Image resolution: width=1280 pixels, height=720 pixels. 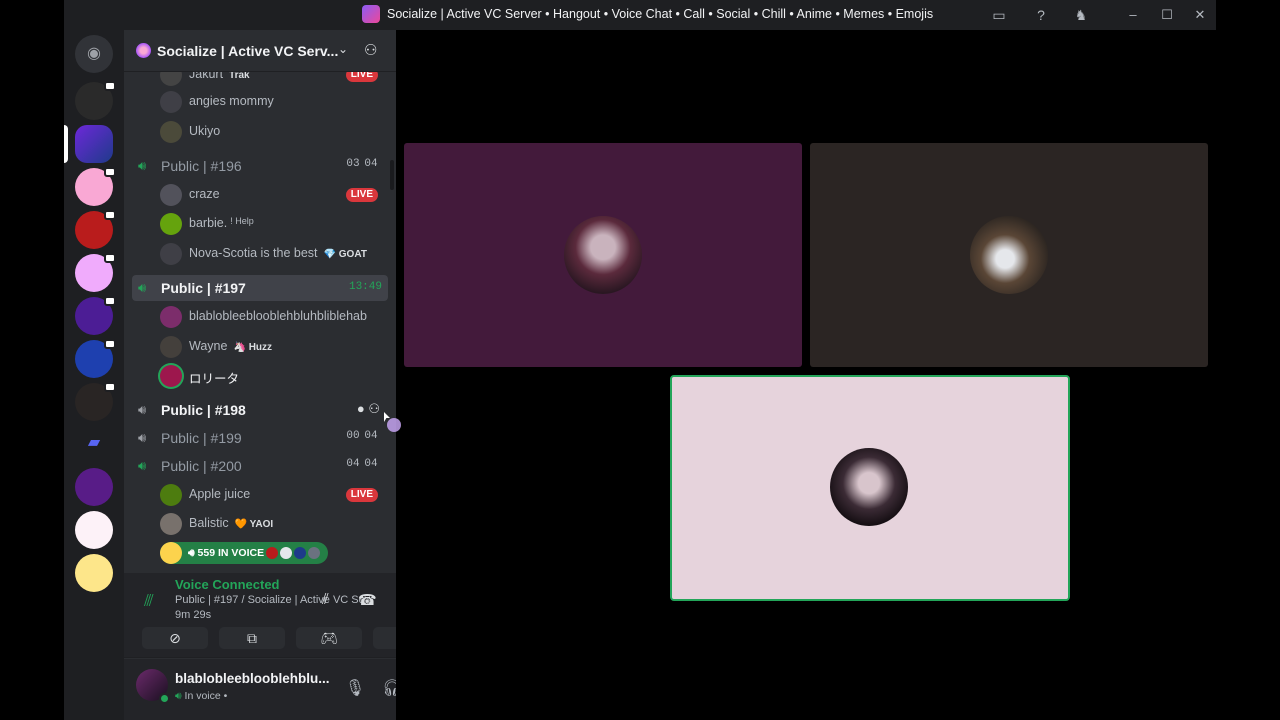 What do you see at coordinates (343, 49) in the screenshot?
I see `chevron-down-icon: ⌄` at bounding box center [343, 49].